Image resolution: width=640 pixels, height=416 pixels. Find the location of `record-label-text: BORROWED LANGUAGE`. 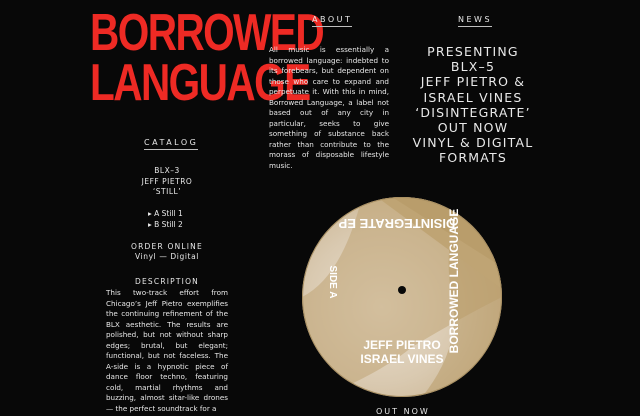

record-label-text: BORROWED LANGUAGE is located at coordinates (454, 281).